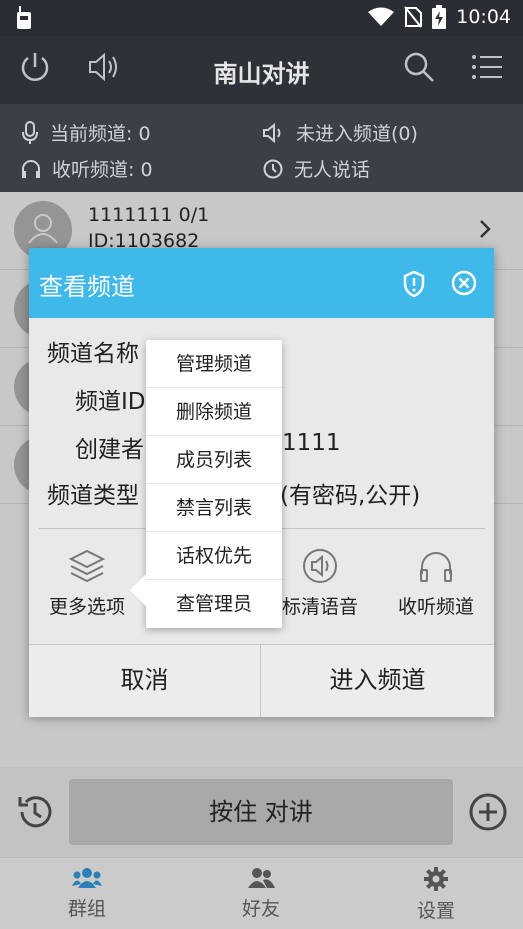 This screenshot has height=929, width=523. What do you see at coordinates (320, 566) in the screenshot?
I see `speaker-circle-icon` at bounding box center [320, 566].